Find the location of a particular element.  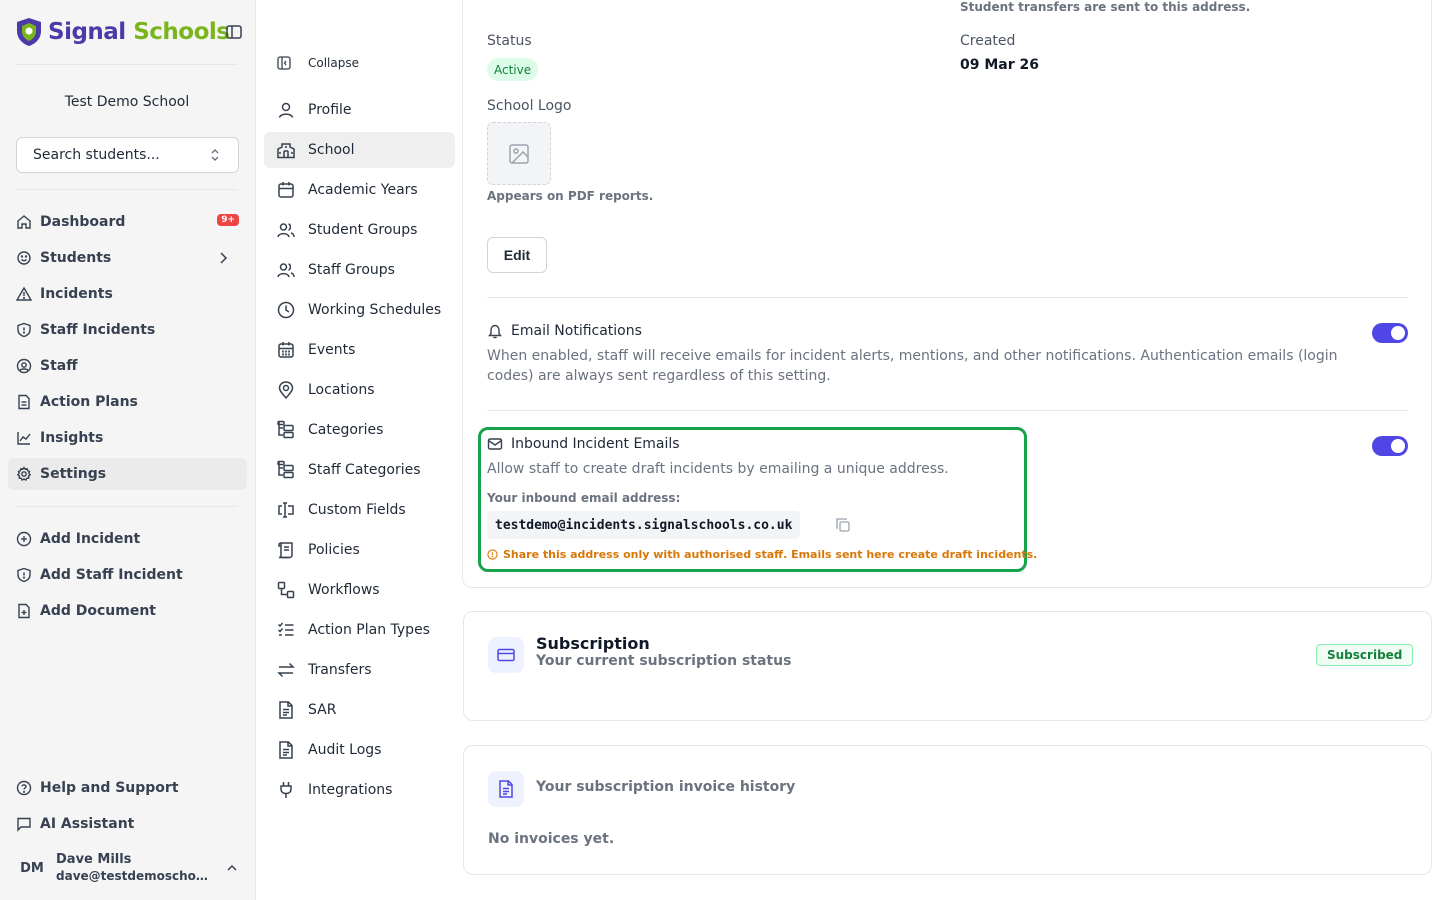

settings-item-label: SAR is located at coordinates (322, 710).